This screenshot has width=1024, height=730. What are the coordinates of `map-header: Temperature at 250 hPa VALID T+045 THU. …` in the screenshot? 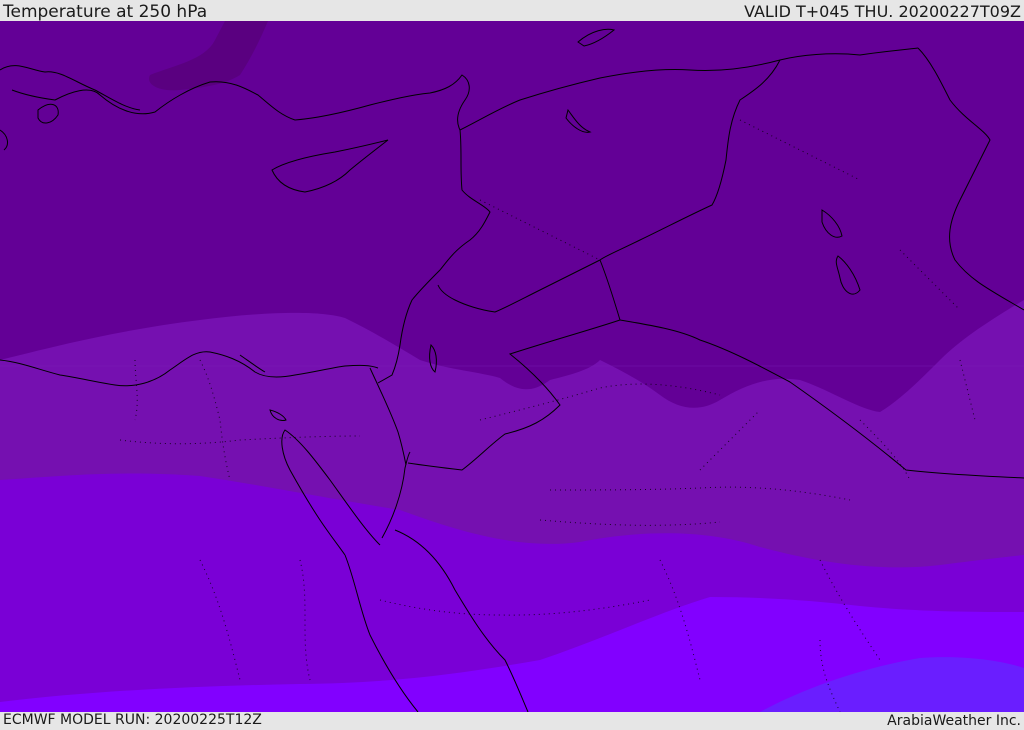 It's located at (512, 11).